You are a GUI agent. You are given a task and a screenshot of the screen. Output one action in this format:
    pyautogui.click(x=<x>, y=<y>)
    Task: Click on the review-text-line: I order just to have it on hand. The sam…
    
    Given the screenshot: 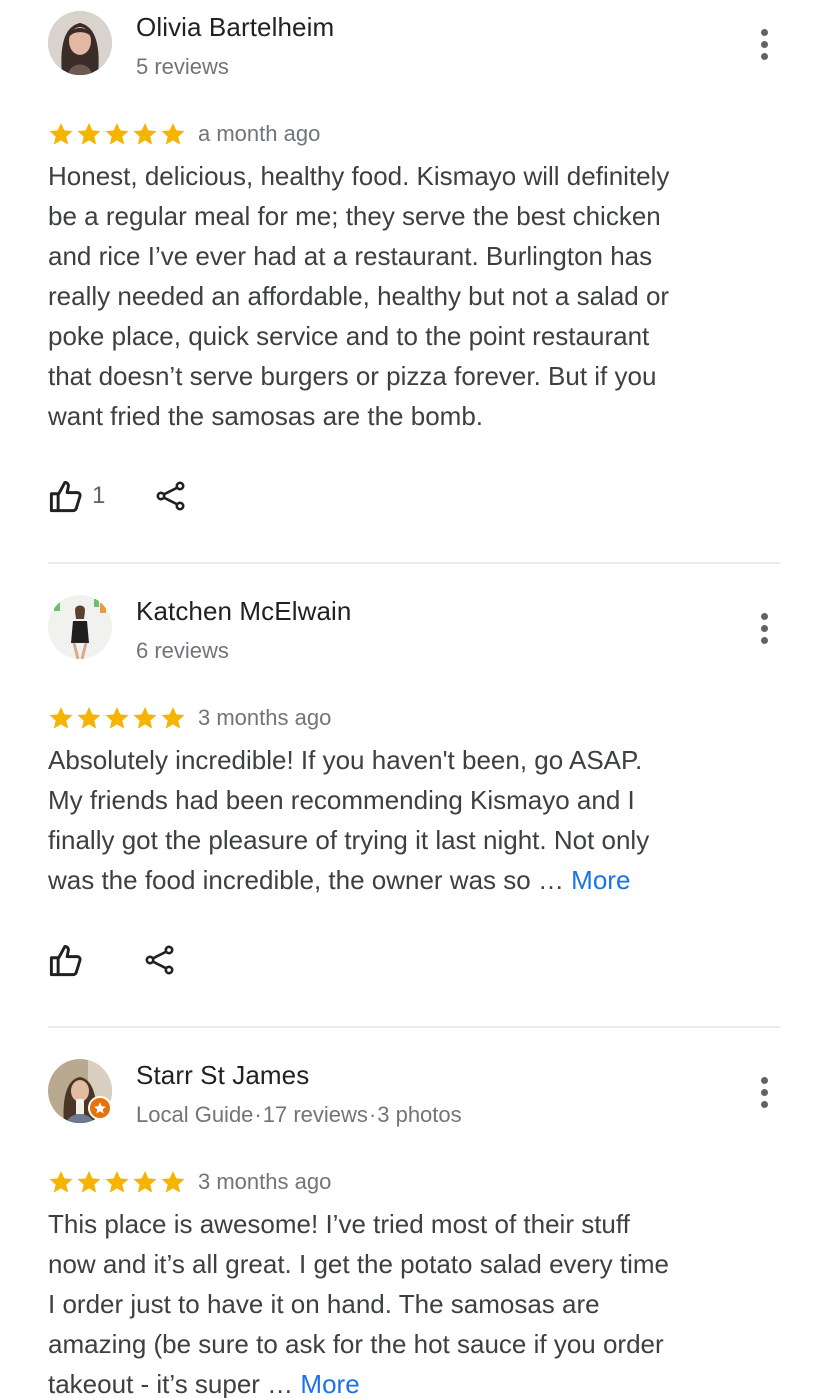 What is the action you would take?
    pyautogui.click(x=324, y=1304)
    